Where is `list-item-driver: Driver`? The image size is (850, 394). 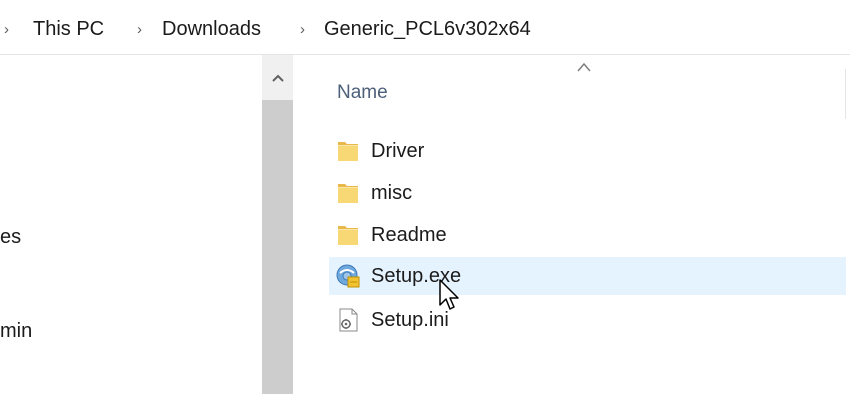
list-item-driver: Driver is located at coordinates (587, 151).